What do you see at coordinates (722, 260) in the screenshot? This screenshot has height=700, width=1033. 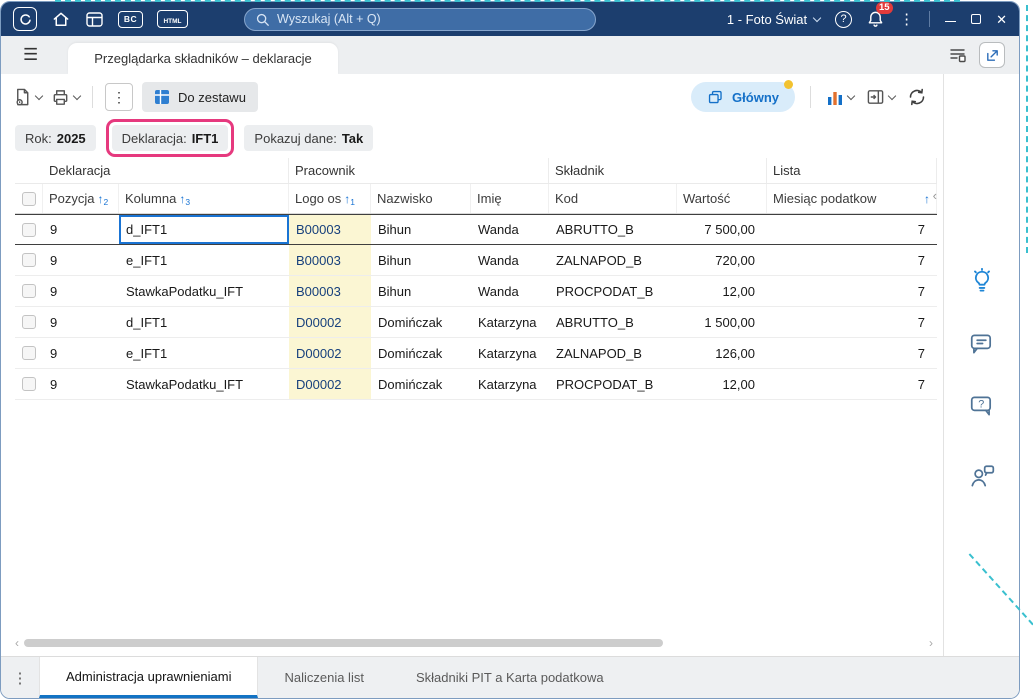 I see `cell-wartosc: 720,00` at bounding box center [722, 260].